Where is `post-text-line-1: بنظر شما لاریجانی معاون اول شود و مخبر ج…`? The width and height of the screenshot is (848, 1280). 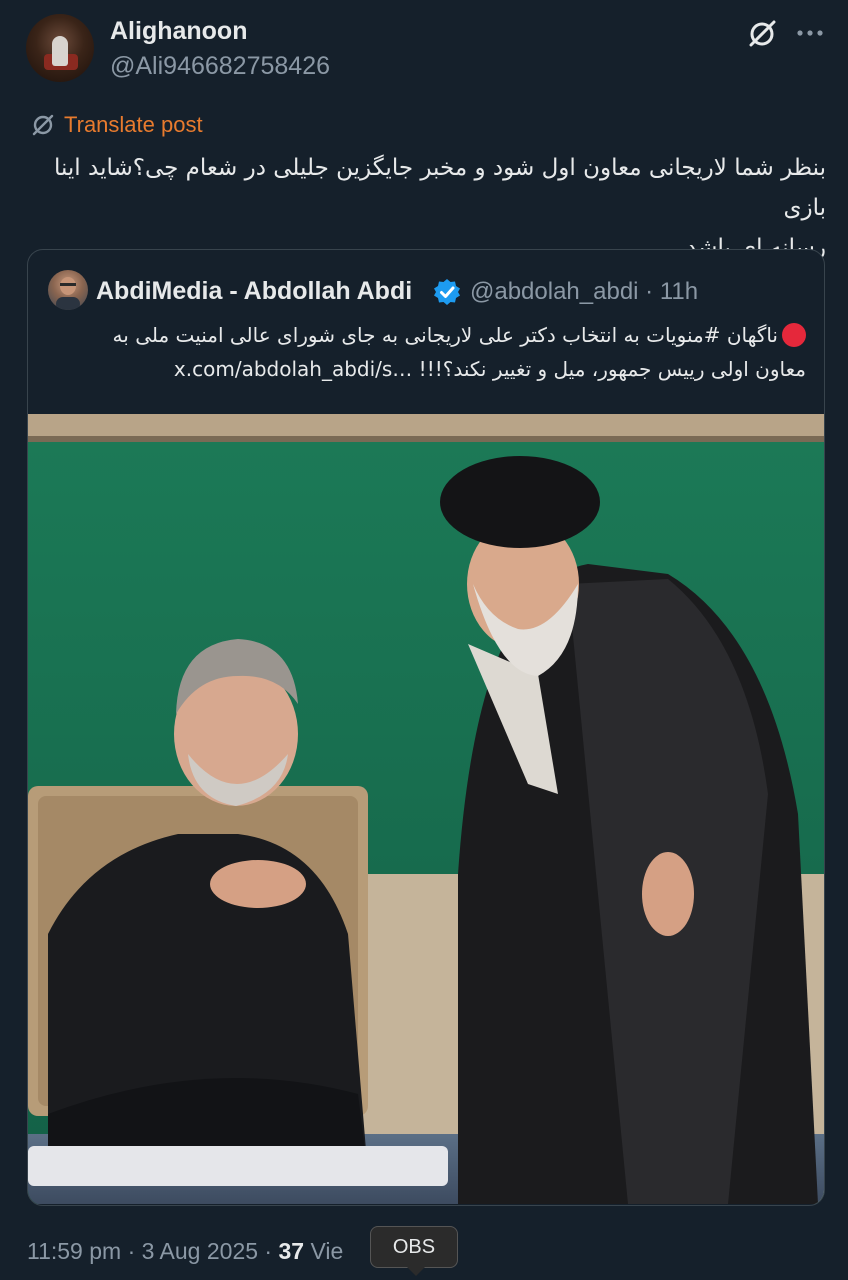 post-text-line-1: بنظر شما لاریجانی معاون اول شود و مخبر ج… is located at coordinates (439, 188).